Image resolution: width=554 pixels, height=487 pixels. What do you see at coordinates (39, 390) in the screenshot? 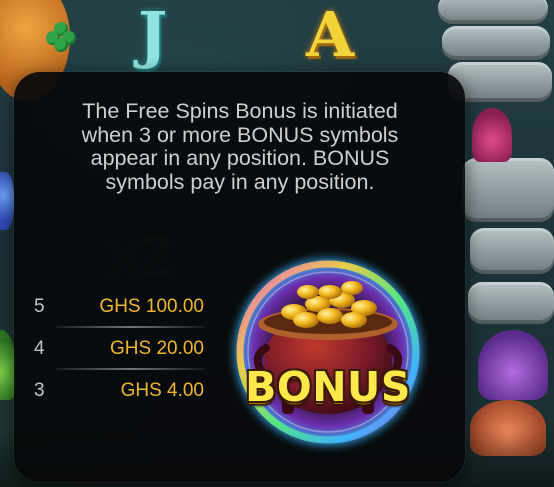
I see `symbol-count: 3` at bounding box center [39, 390].